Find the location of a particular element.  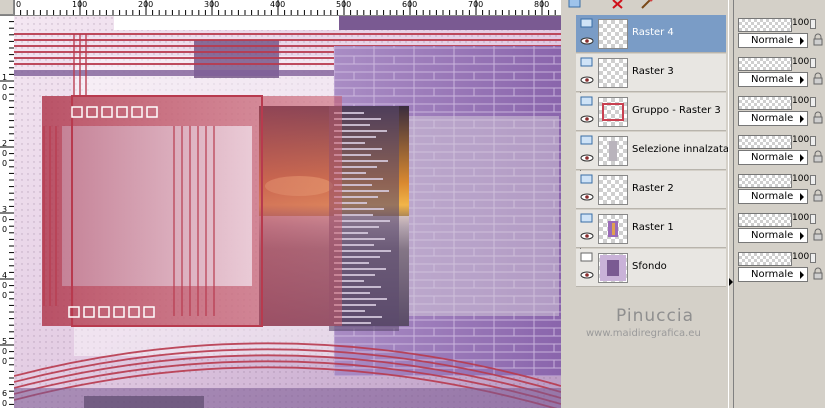

ruler-top-label: 500 is located at coordinates (344, 4).